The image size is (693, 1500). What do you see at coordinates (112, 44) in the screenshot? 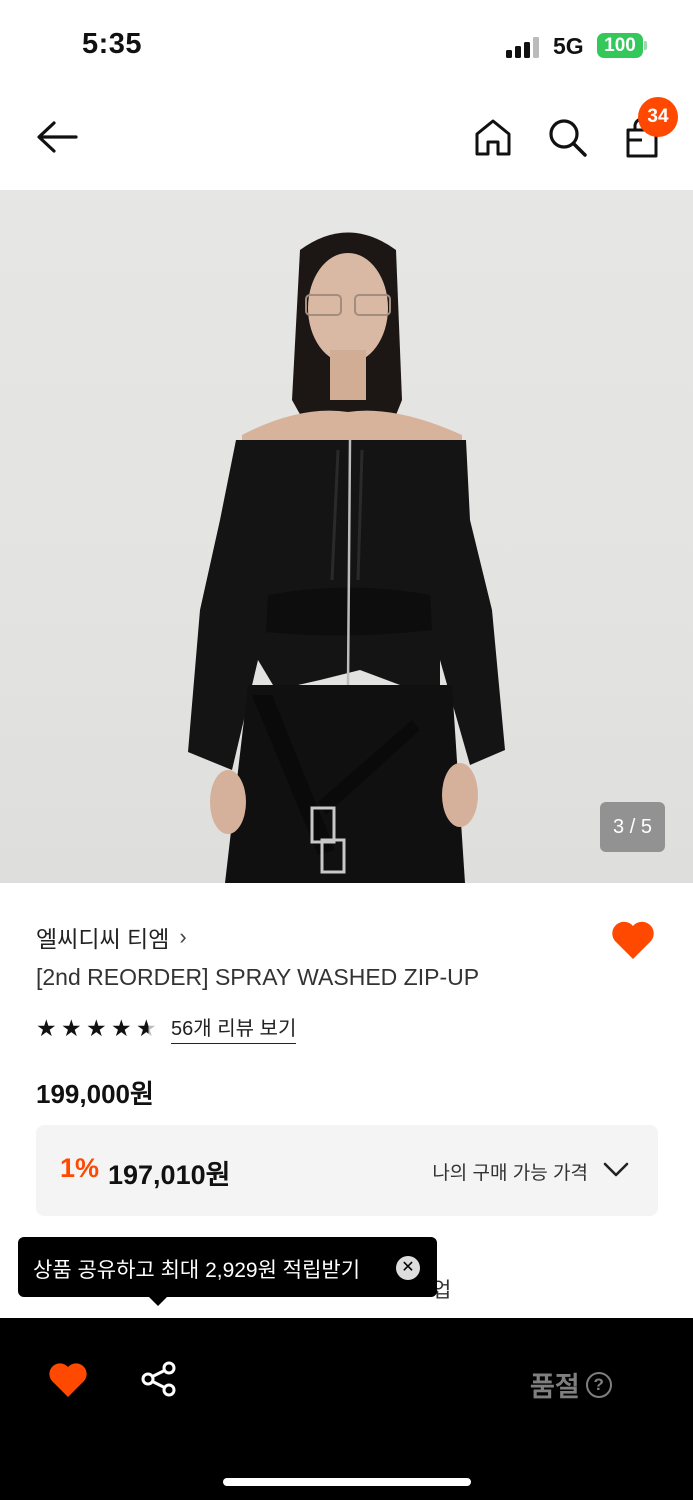
I see `status-time: 5:35` at bounding box center [112, 44].